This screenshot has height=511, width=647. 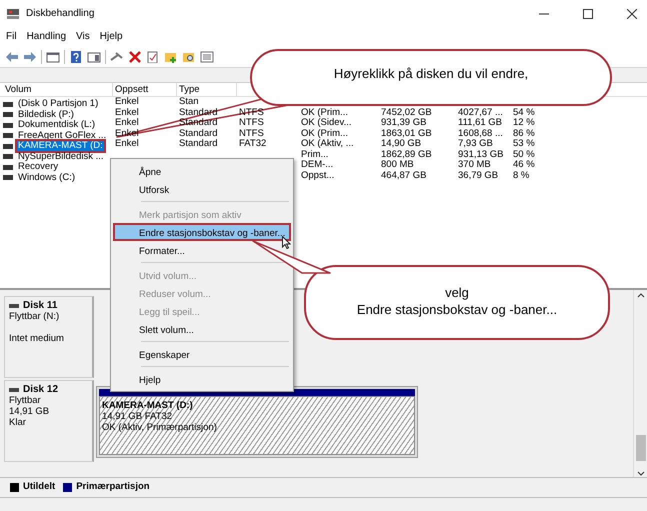 I want to click on partition-block: KAMERA-MAST (D:) 14,91 GB FAT32 OK (Aktiv, Primærpartisjon), so click(x=257, y=422).